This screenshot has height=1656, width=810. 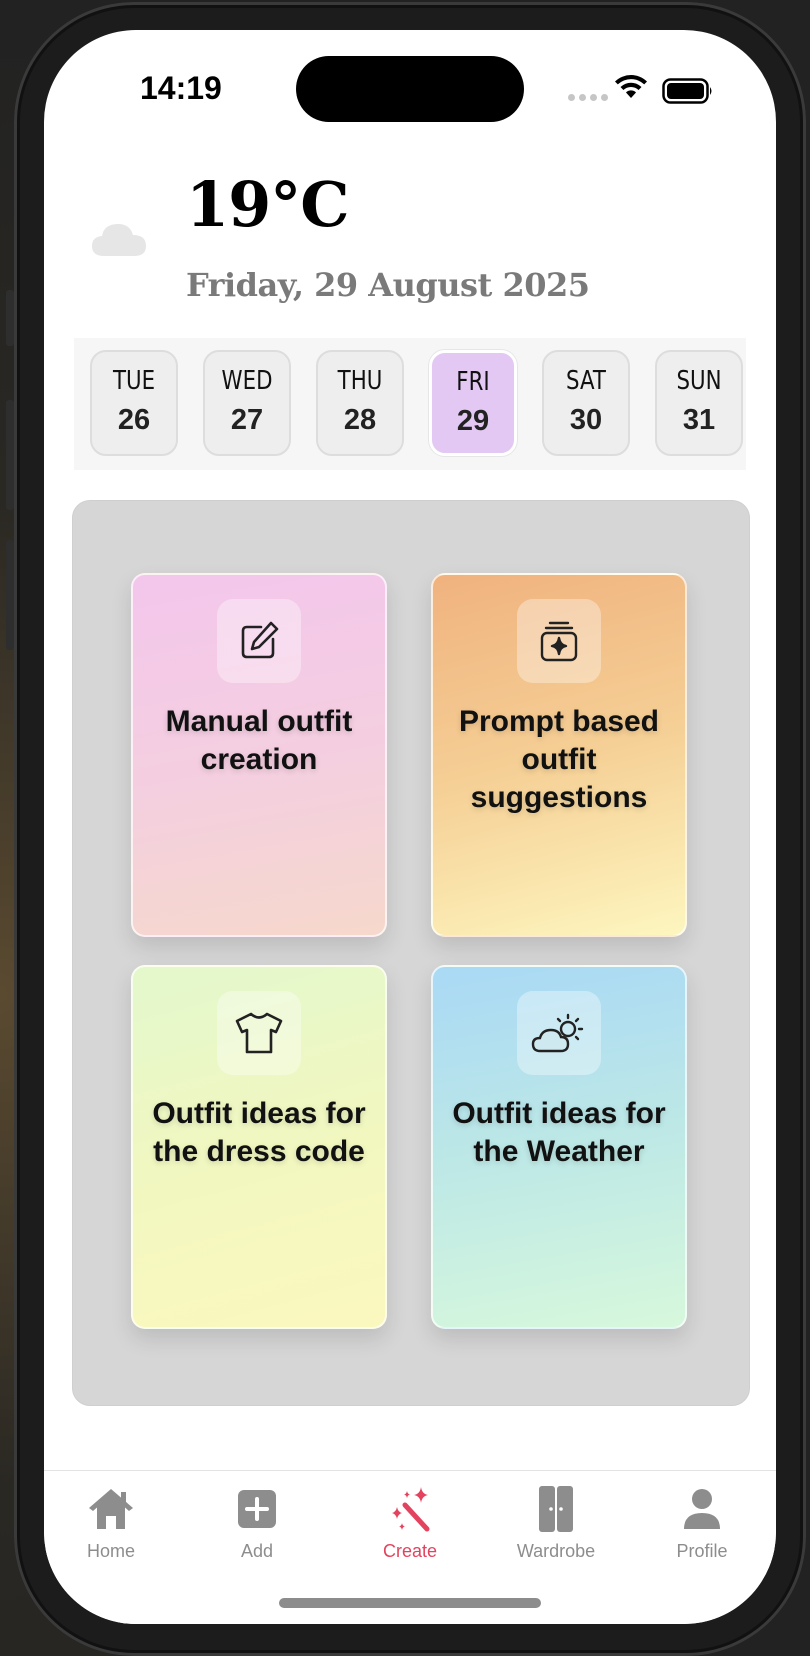 What do you see at coordinates (588, 97) in the screenshot?
I see `signal-icon` at bounding box center [588, 97].